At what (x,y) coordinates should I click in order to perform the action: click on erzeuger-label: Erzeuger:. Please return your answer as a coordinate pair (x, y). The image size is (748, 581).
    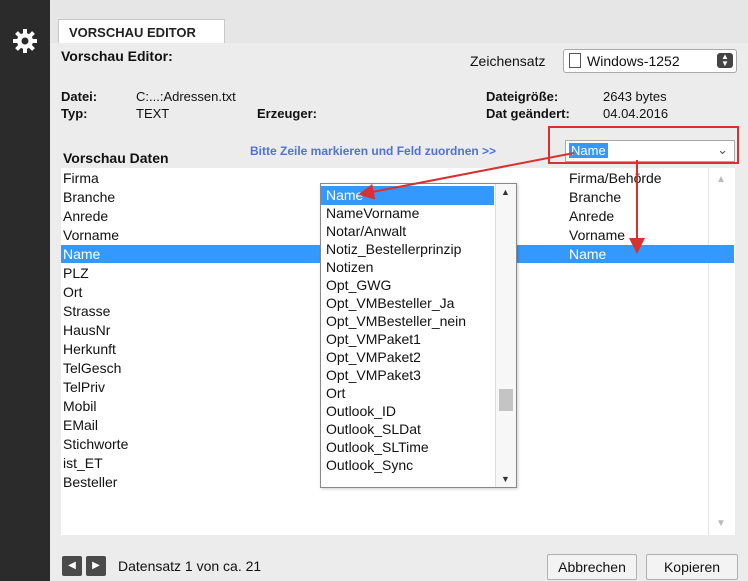
    Looking at the image, I should click on (287, 113).